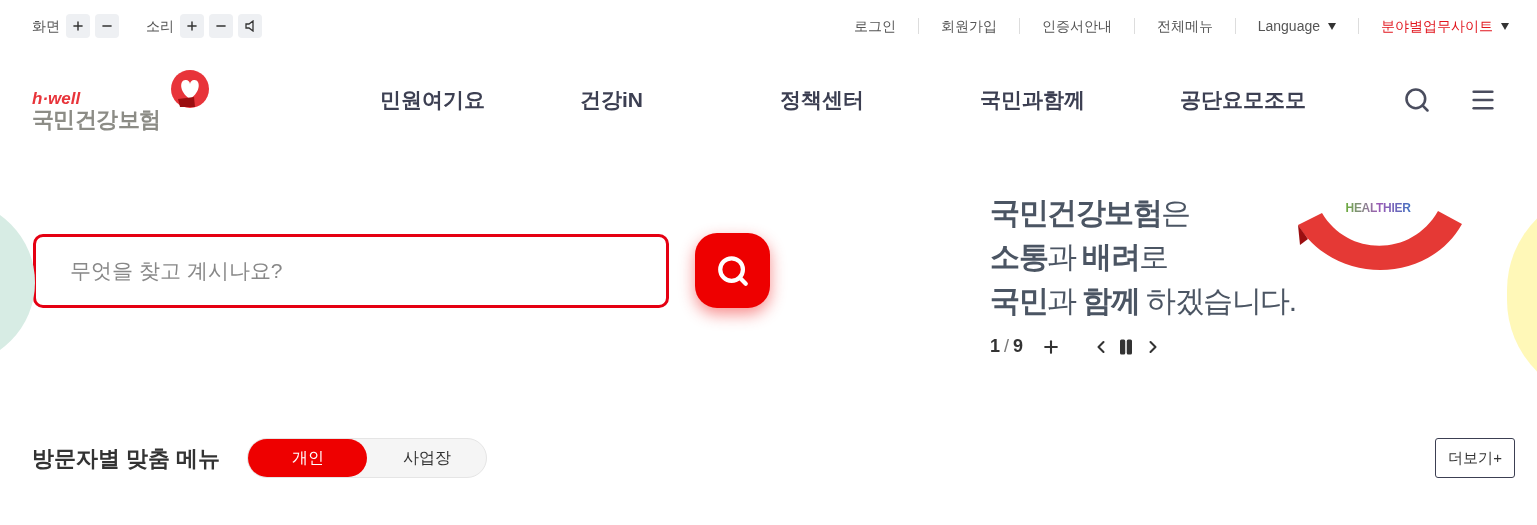 The height and width of the screenshot is (525, 1537). Describe the element at coordinates (46, 26) in the screenshot. I see `screen-label: 화면` at that location.